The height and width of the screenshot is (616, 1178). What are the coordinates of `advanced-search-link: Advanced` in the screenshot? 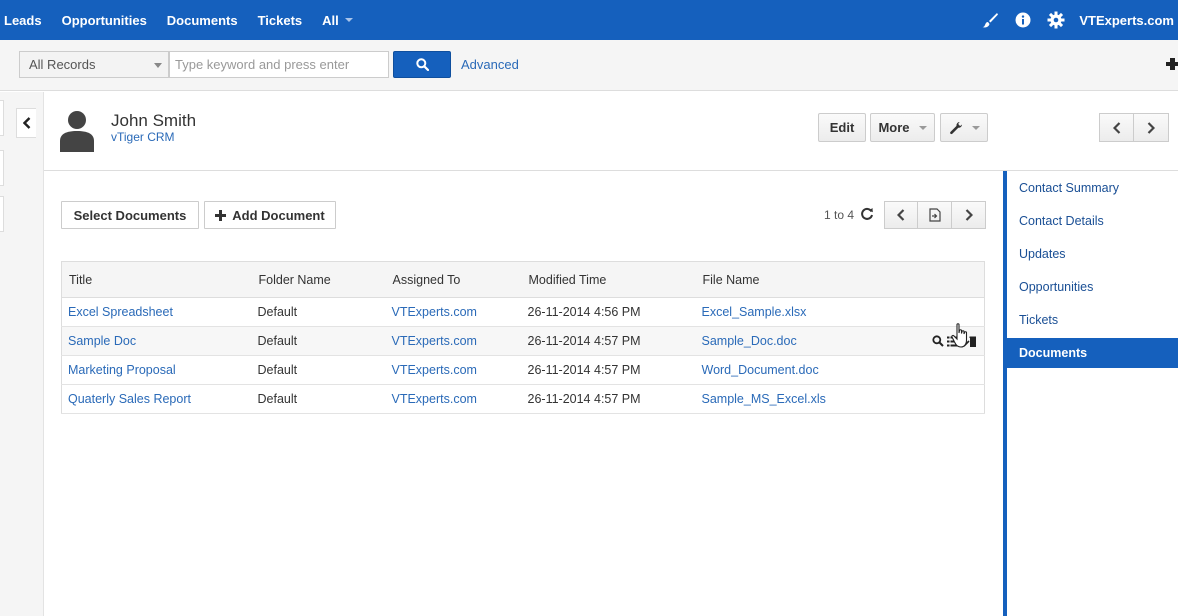 It's located at (490, 64).